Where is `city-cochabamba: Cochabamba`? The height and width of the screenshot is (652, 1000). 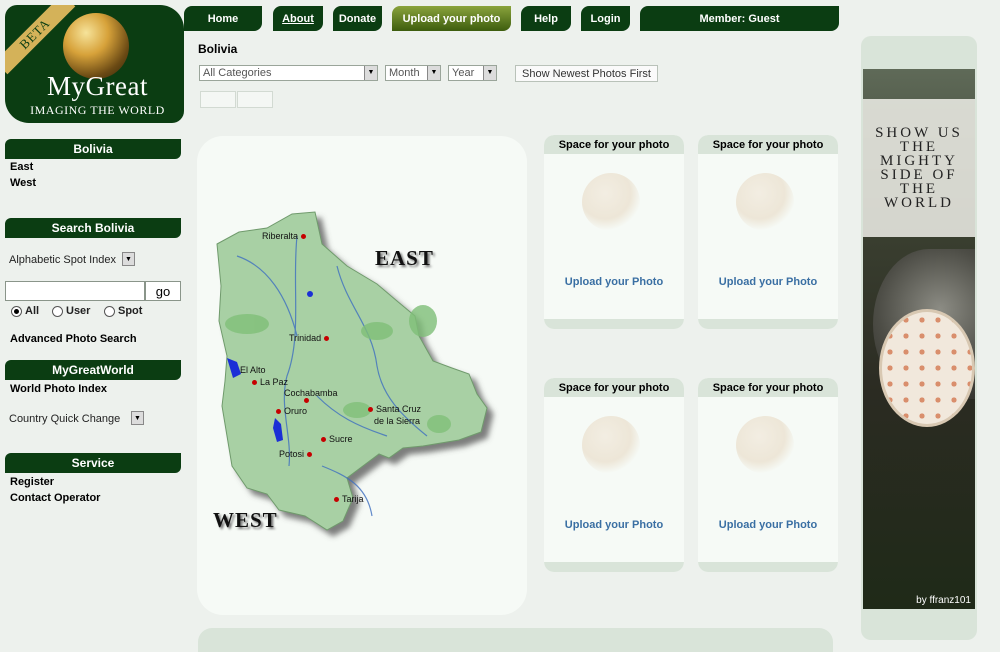
city-cochabamba: Cochabamba is located at coordinates (311, 393).